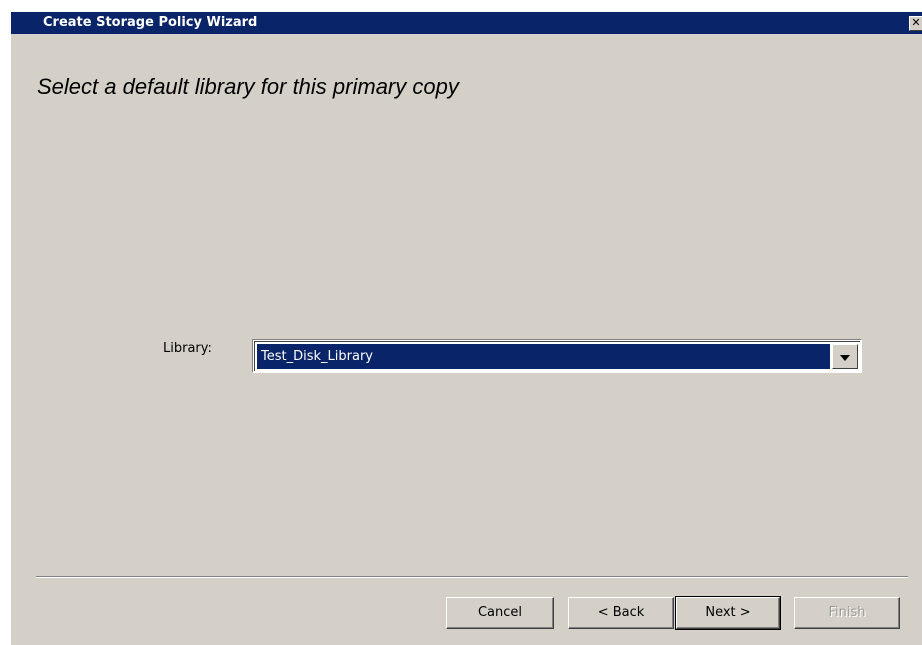  Describe the element at coordinates (500, 613) in the screenshot. I see `cancel-button: Cancel` at that location.